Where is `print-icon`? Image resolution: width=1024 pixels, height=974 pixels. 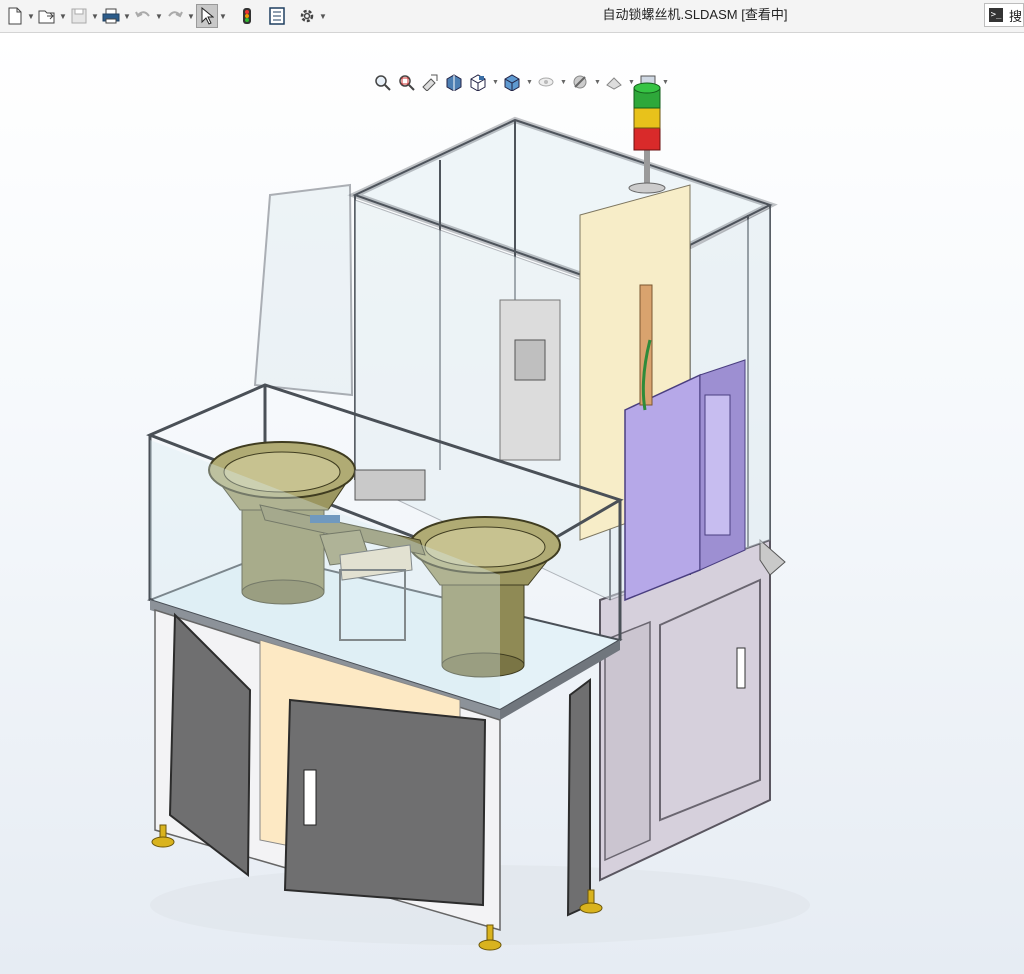 print-icon is located at coordinates (111, 16).